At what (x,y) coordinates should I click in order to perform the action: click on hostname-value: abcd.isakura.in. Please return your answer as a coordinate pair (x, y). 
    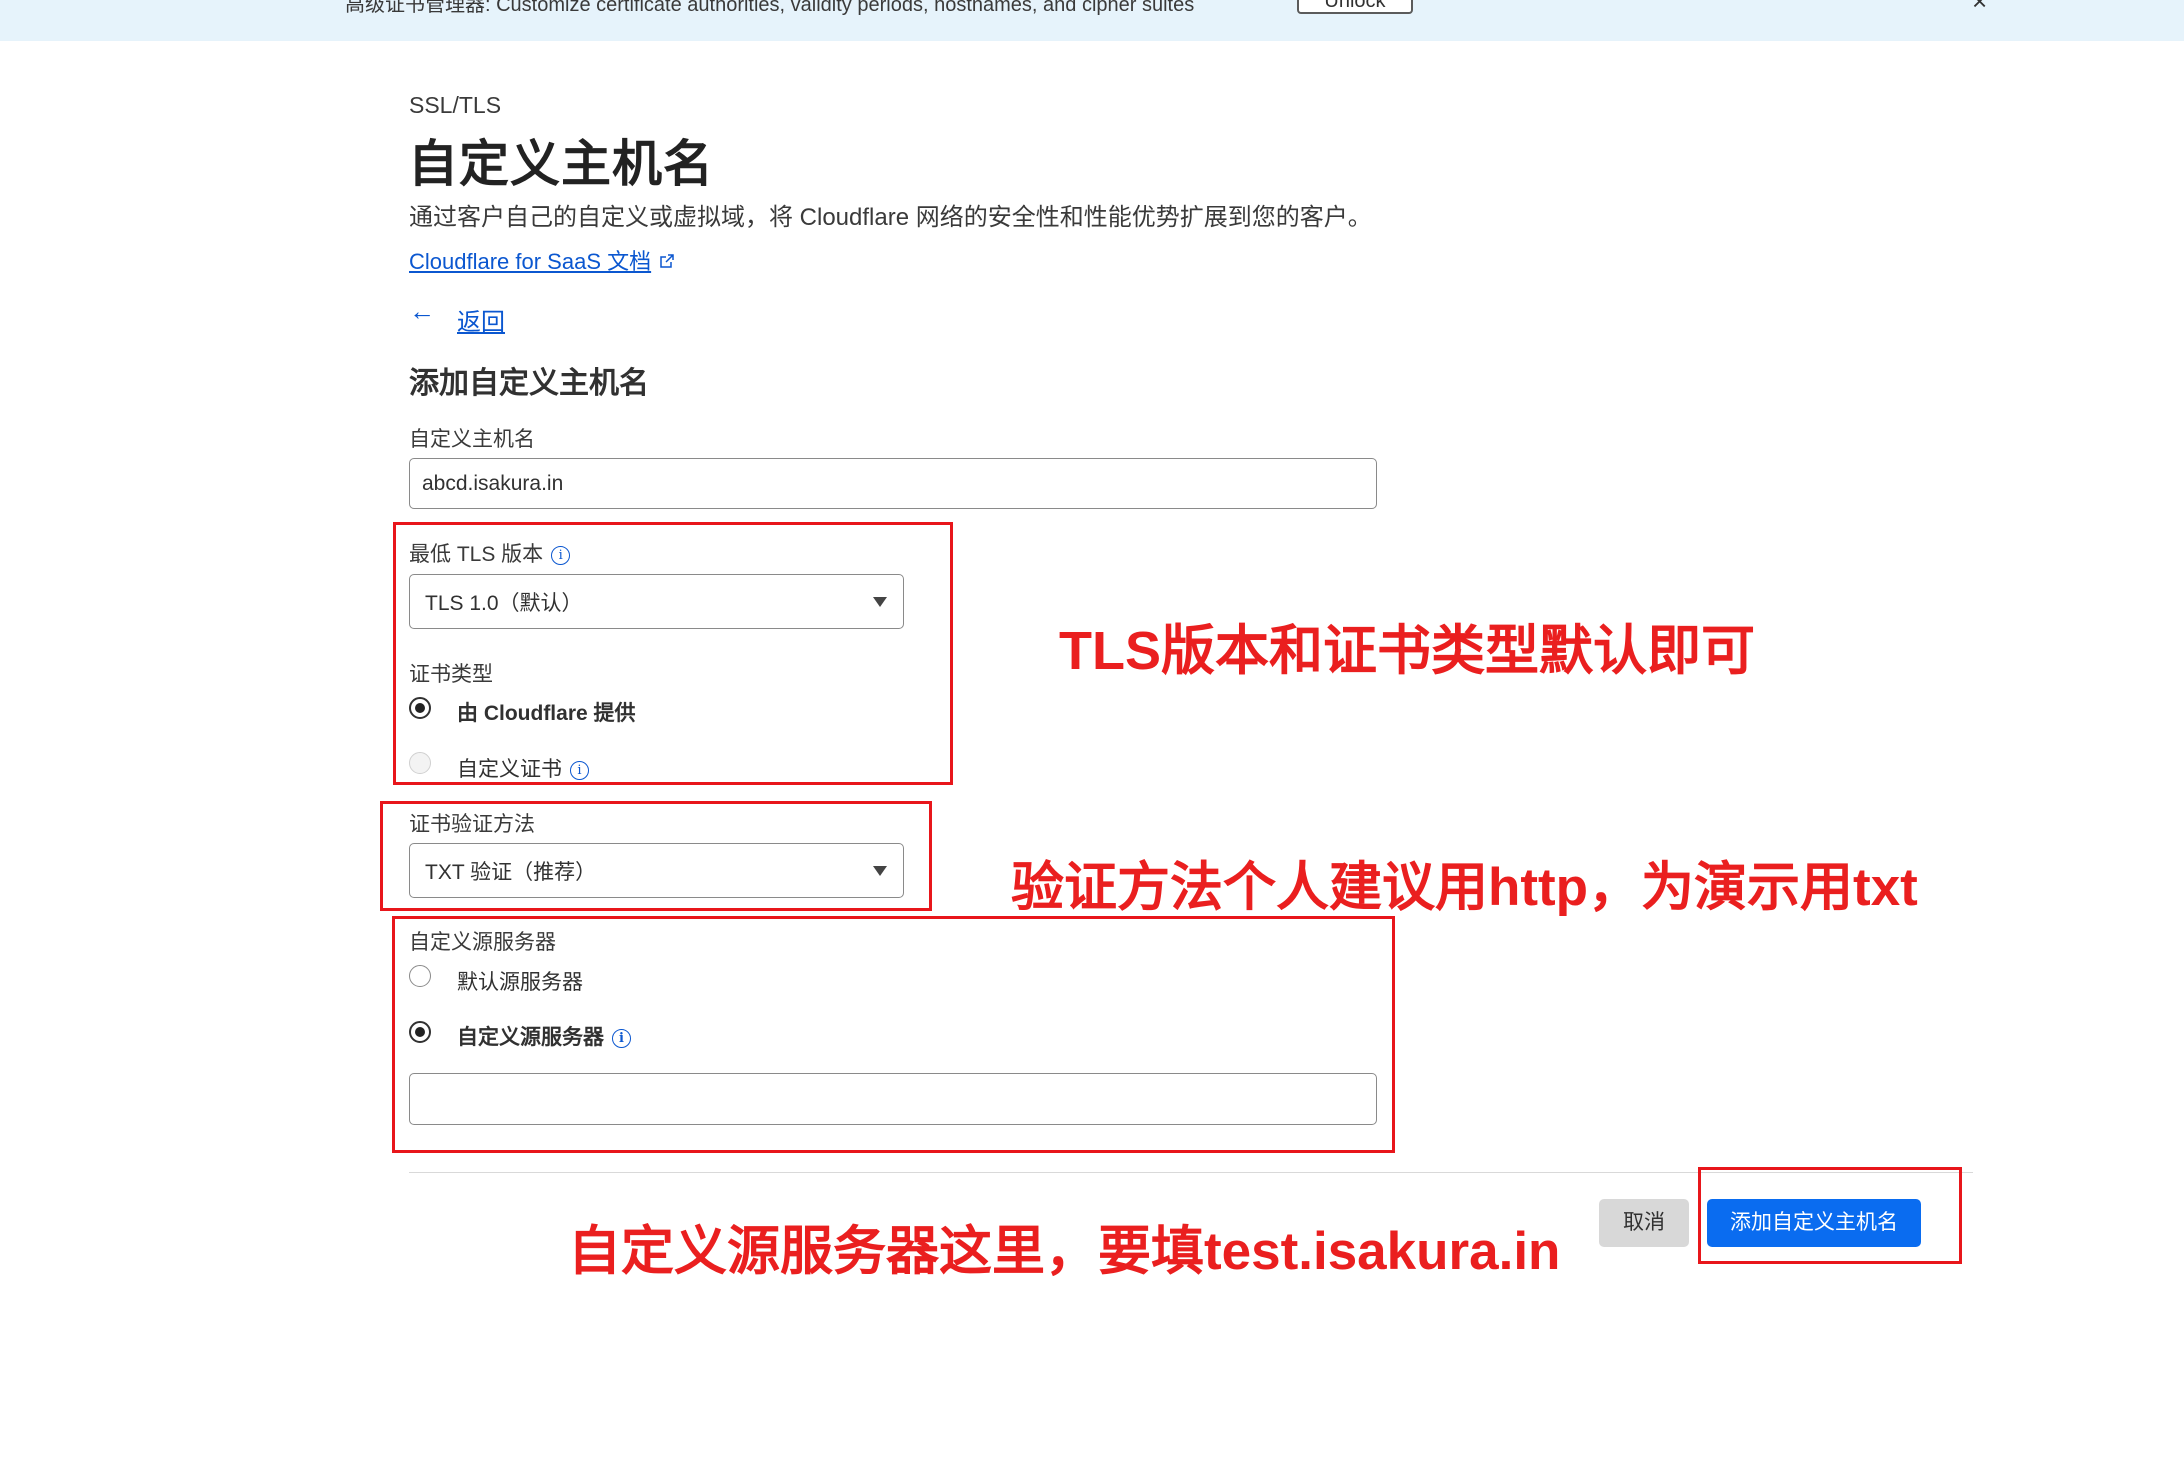
    Looking at the image, I should click on (493, 483).